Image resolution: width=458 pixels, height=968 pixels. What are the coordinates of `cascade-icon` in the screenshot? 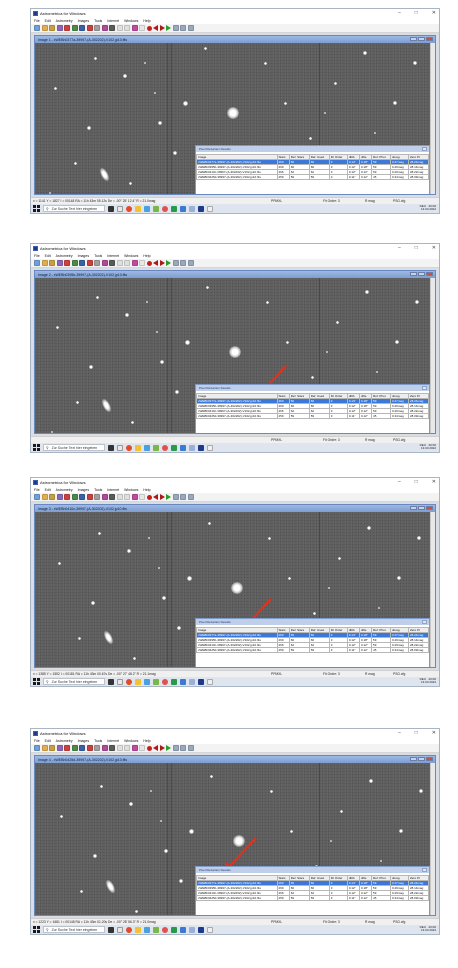 It's located at (183, 748).